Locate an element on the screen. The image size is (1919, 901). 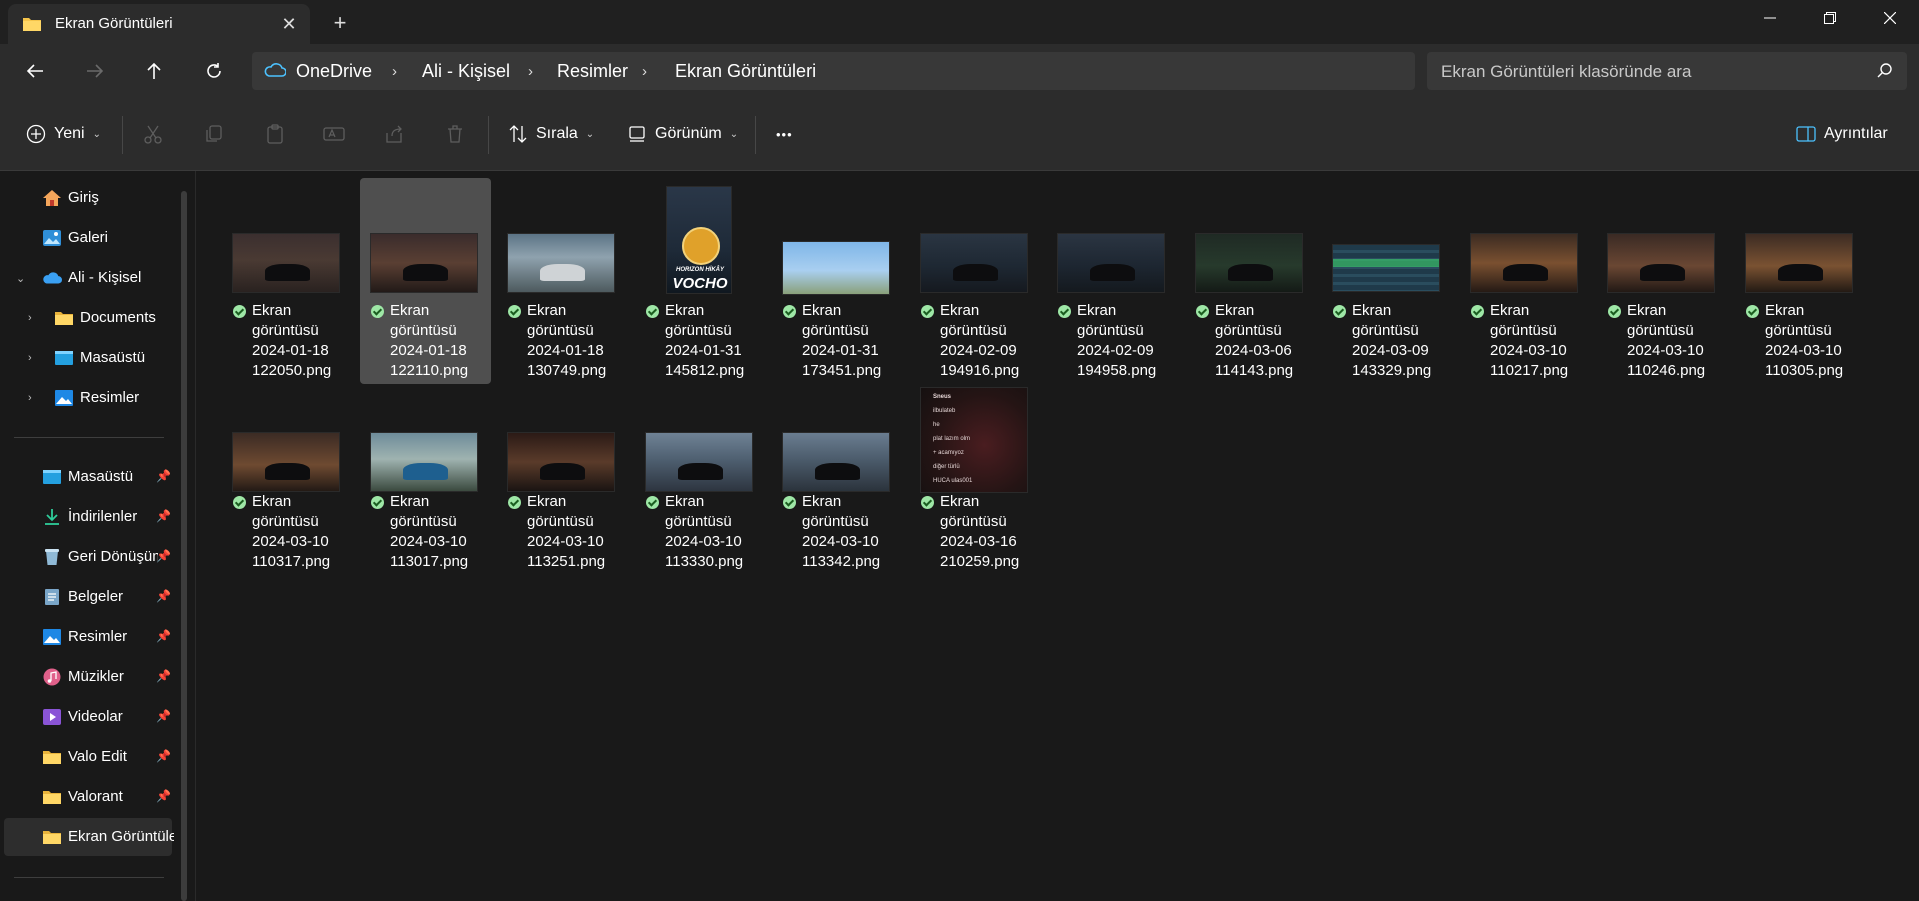
sidebar-item-documents: › Documents is located at coordinates (88, 318).